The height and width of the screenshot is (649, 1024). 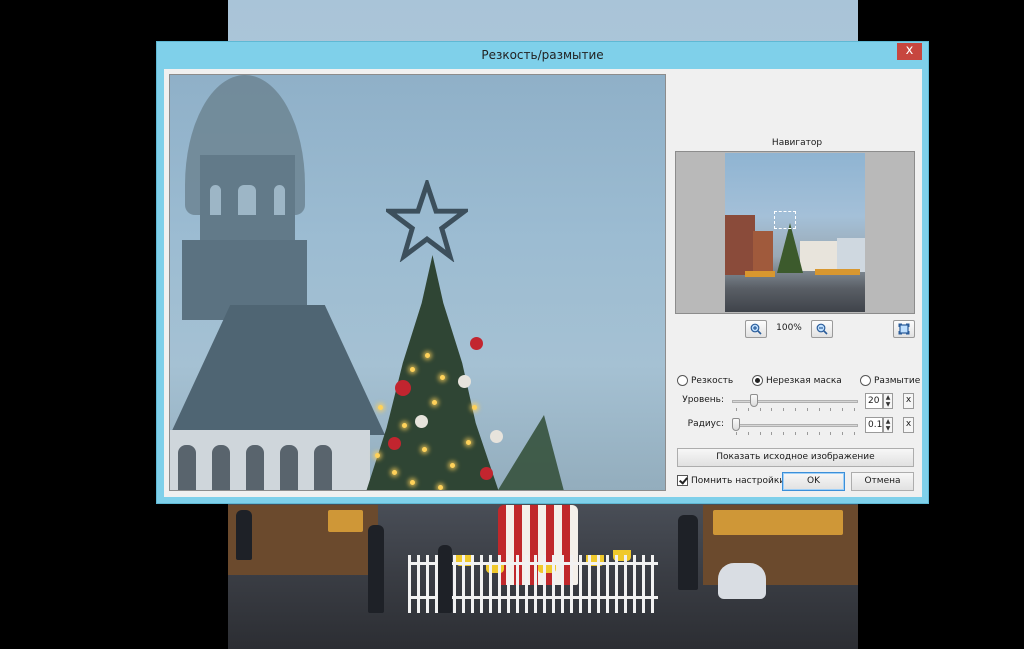 I want to click on navigator-label: Навигатор, so click(x=797, y=143).